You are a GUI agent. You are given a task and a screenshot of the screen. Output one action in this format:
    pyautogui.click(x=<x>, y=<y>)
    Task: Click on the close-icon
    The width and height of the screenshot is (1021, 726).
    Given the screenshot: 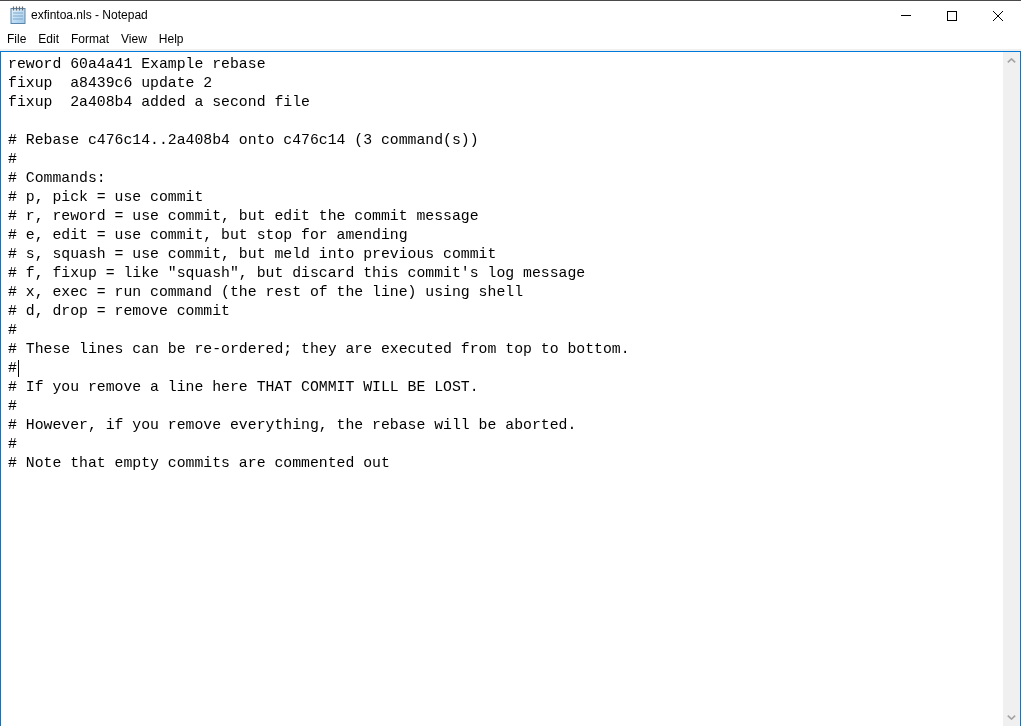 What is the action you would take?
    pyautogui.click(x=998, y=15)
    